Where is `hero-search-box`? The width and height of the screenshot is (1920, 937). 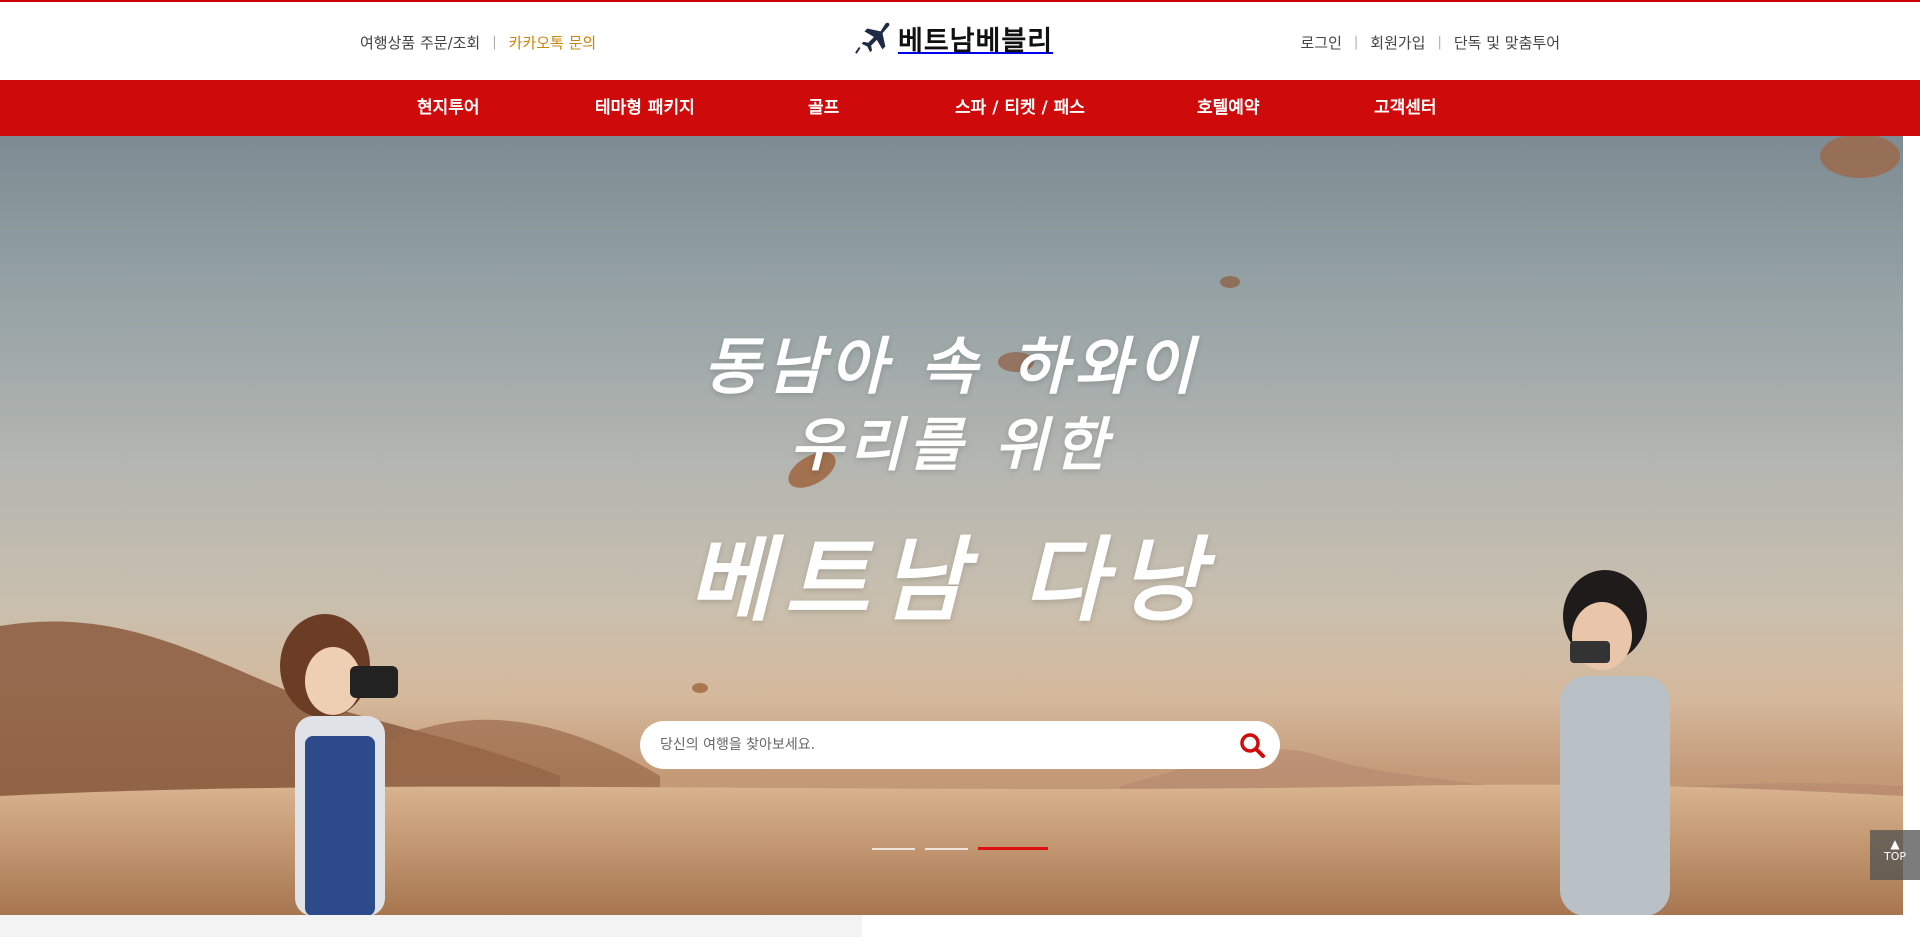
hero-search-box is located at coordinates (960, 745).